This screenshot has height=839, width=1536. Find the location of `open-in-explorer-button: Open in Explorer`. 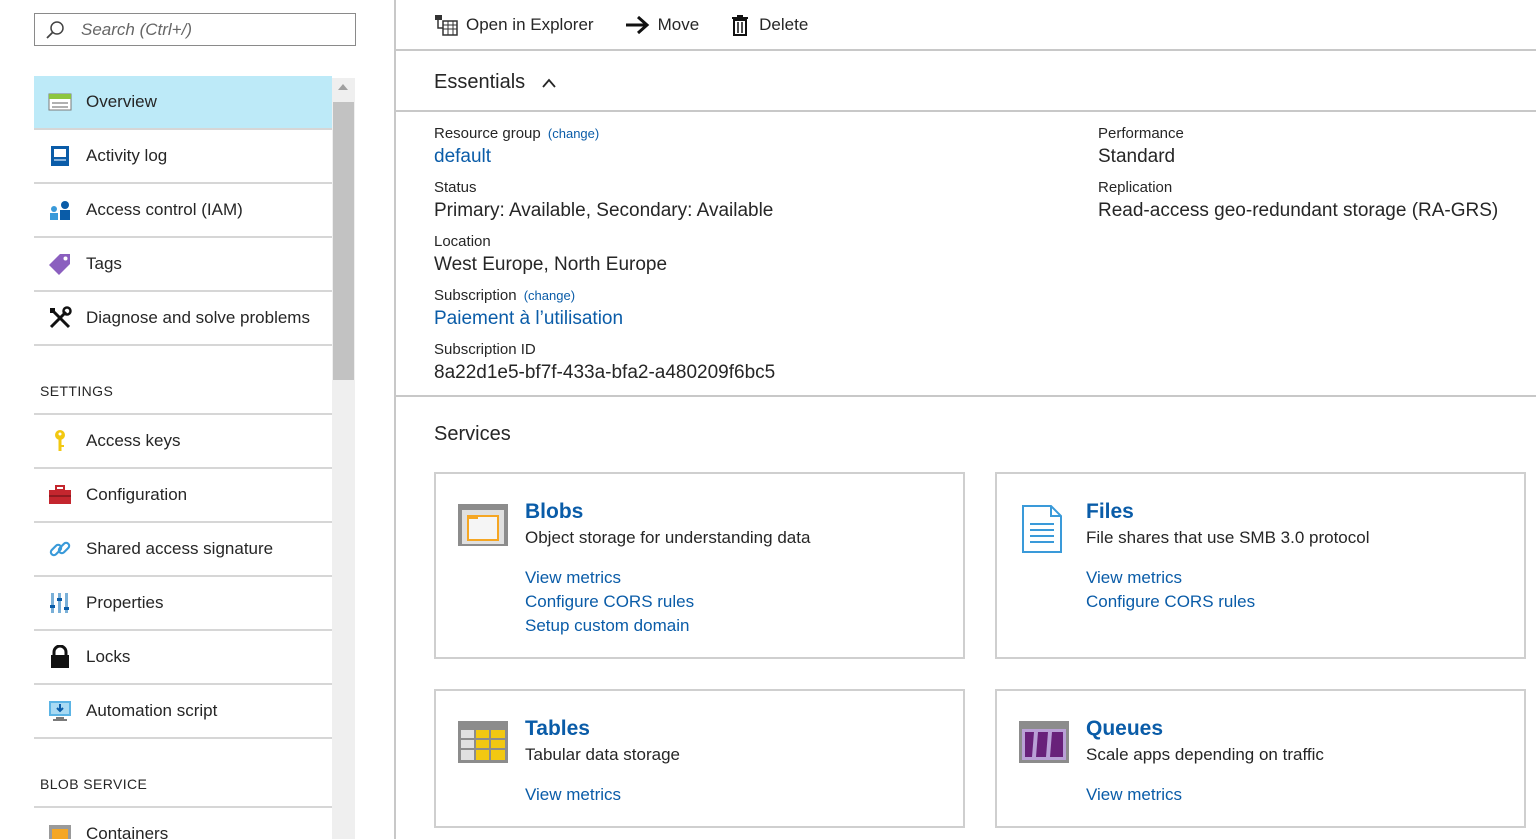

open-in-explorer-button: Open in Explorer is located at coordinates (514, 25).